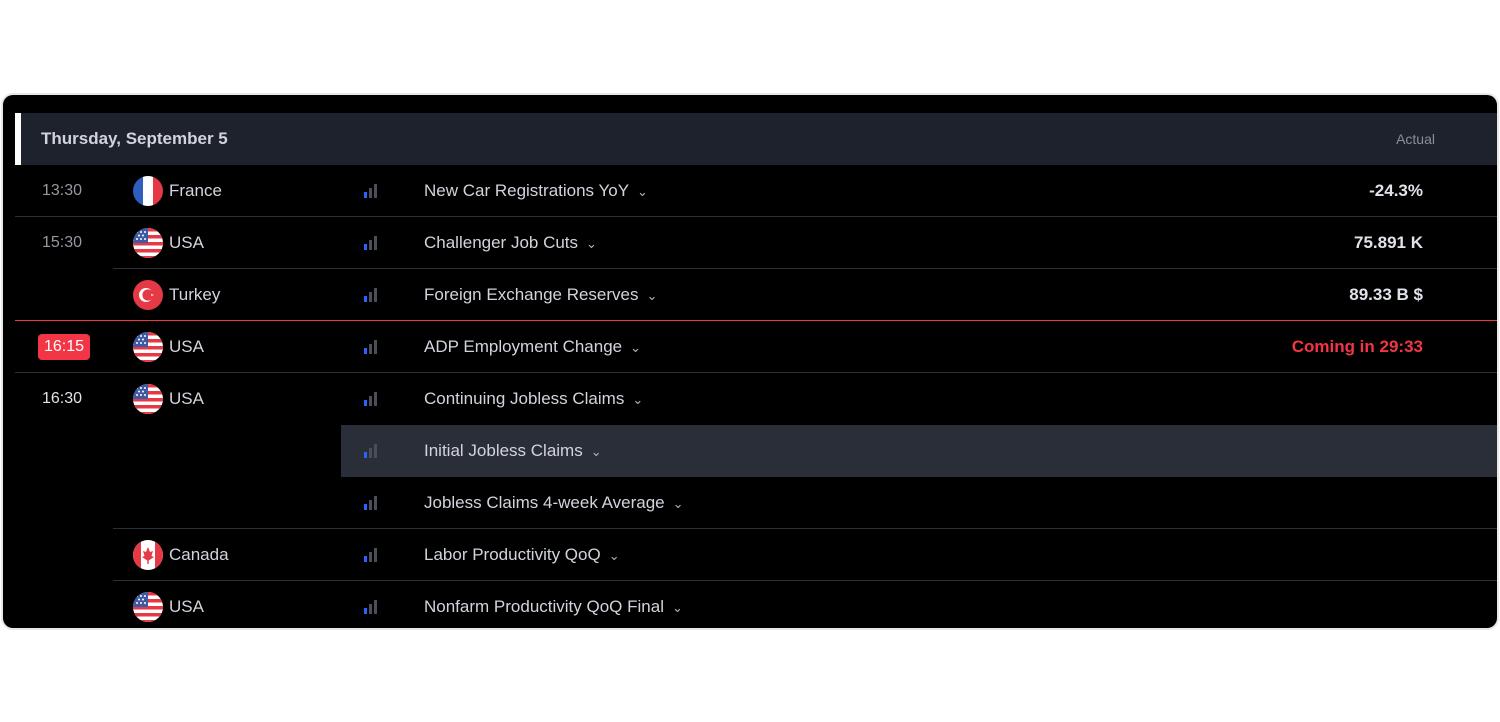  I want to click on canada-flag-icon, so click(148, 555).